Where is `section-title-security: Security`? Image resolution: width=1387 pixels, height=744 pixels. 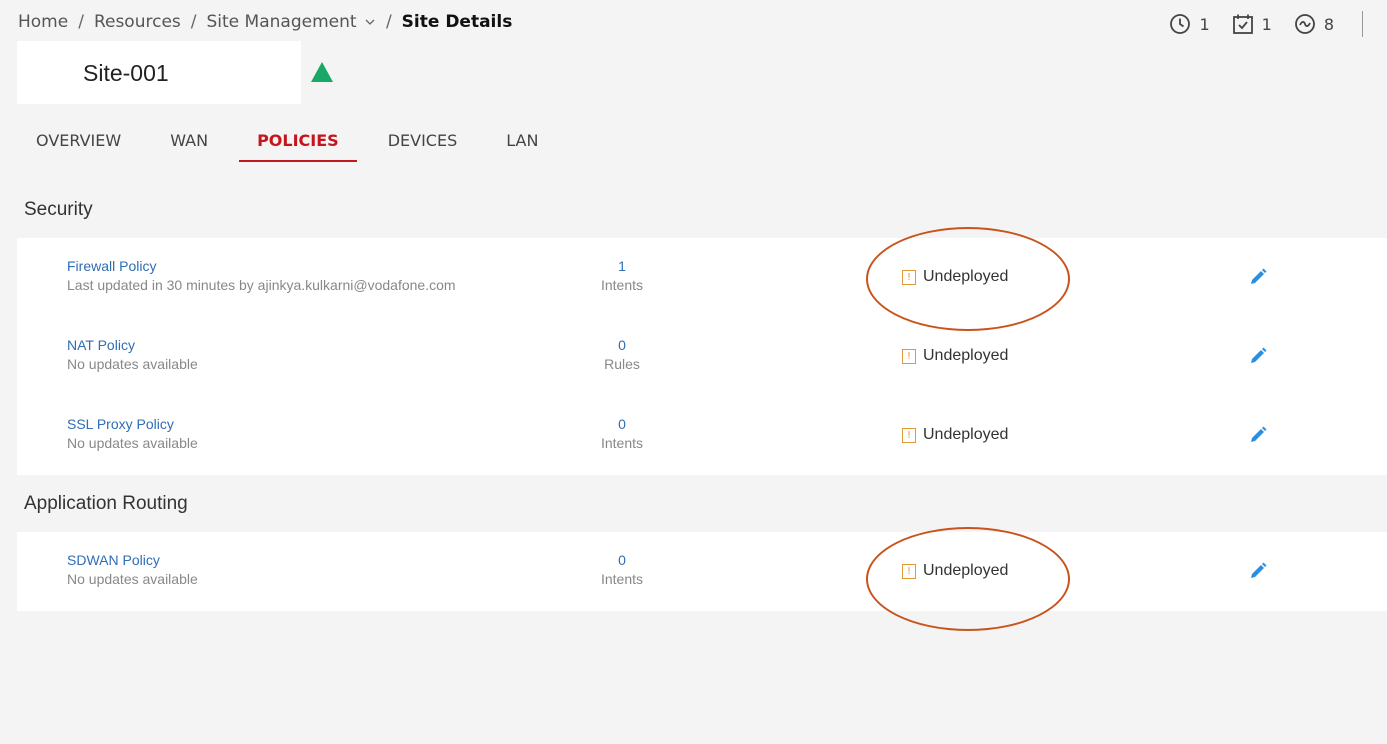
section-title-security: Security is located at coordinates (58, 209).